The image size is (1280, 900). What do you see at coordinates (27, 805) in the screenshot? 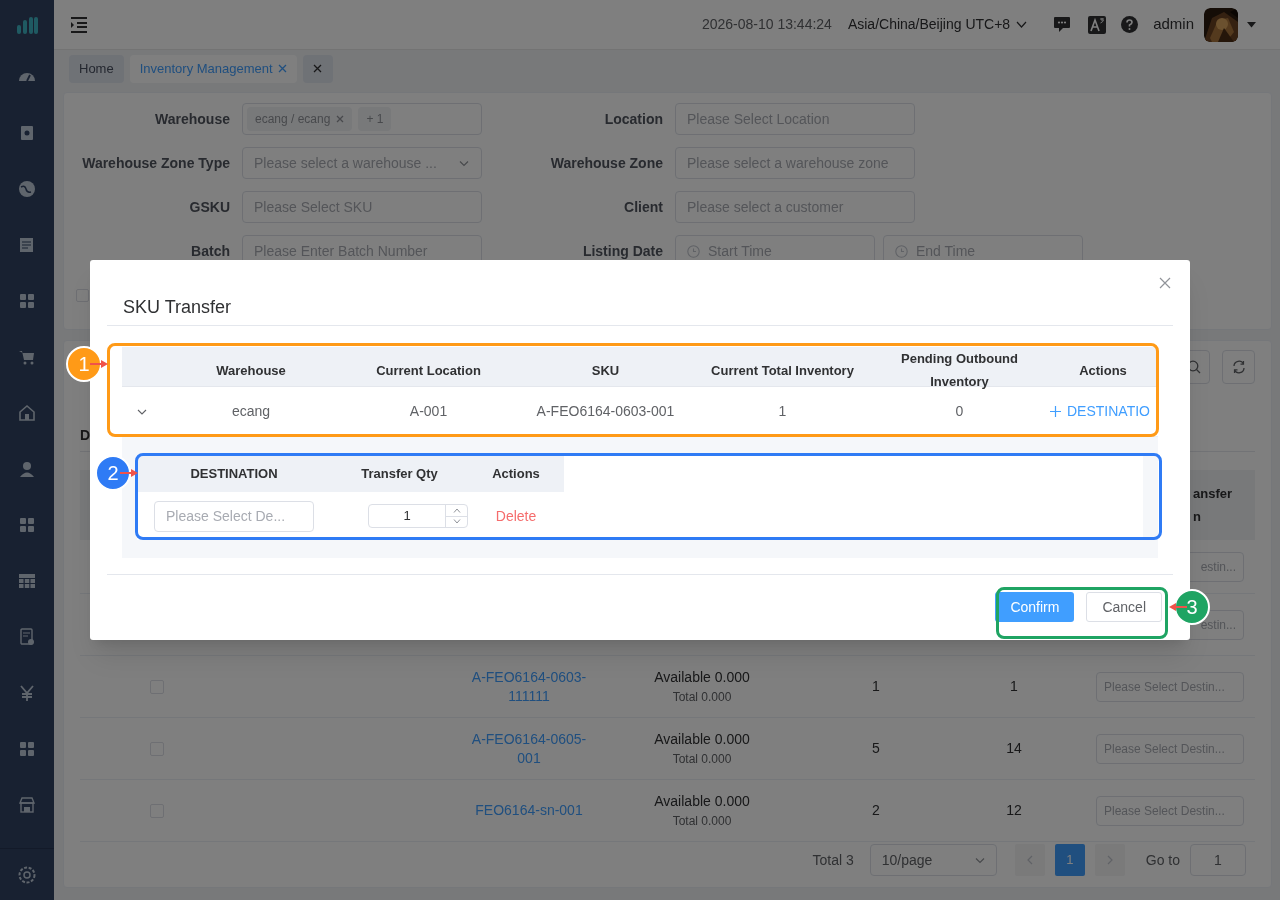
I see `store-icon` at bounding box center [27, 805].